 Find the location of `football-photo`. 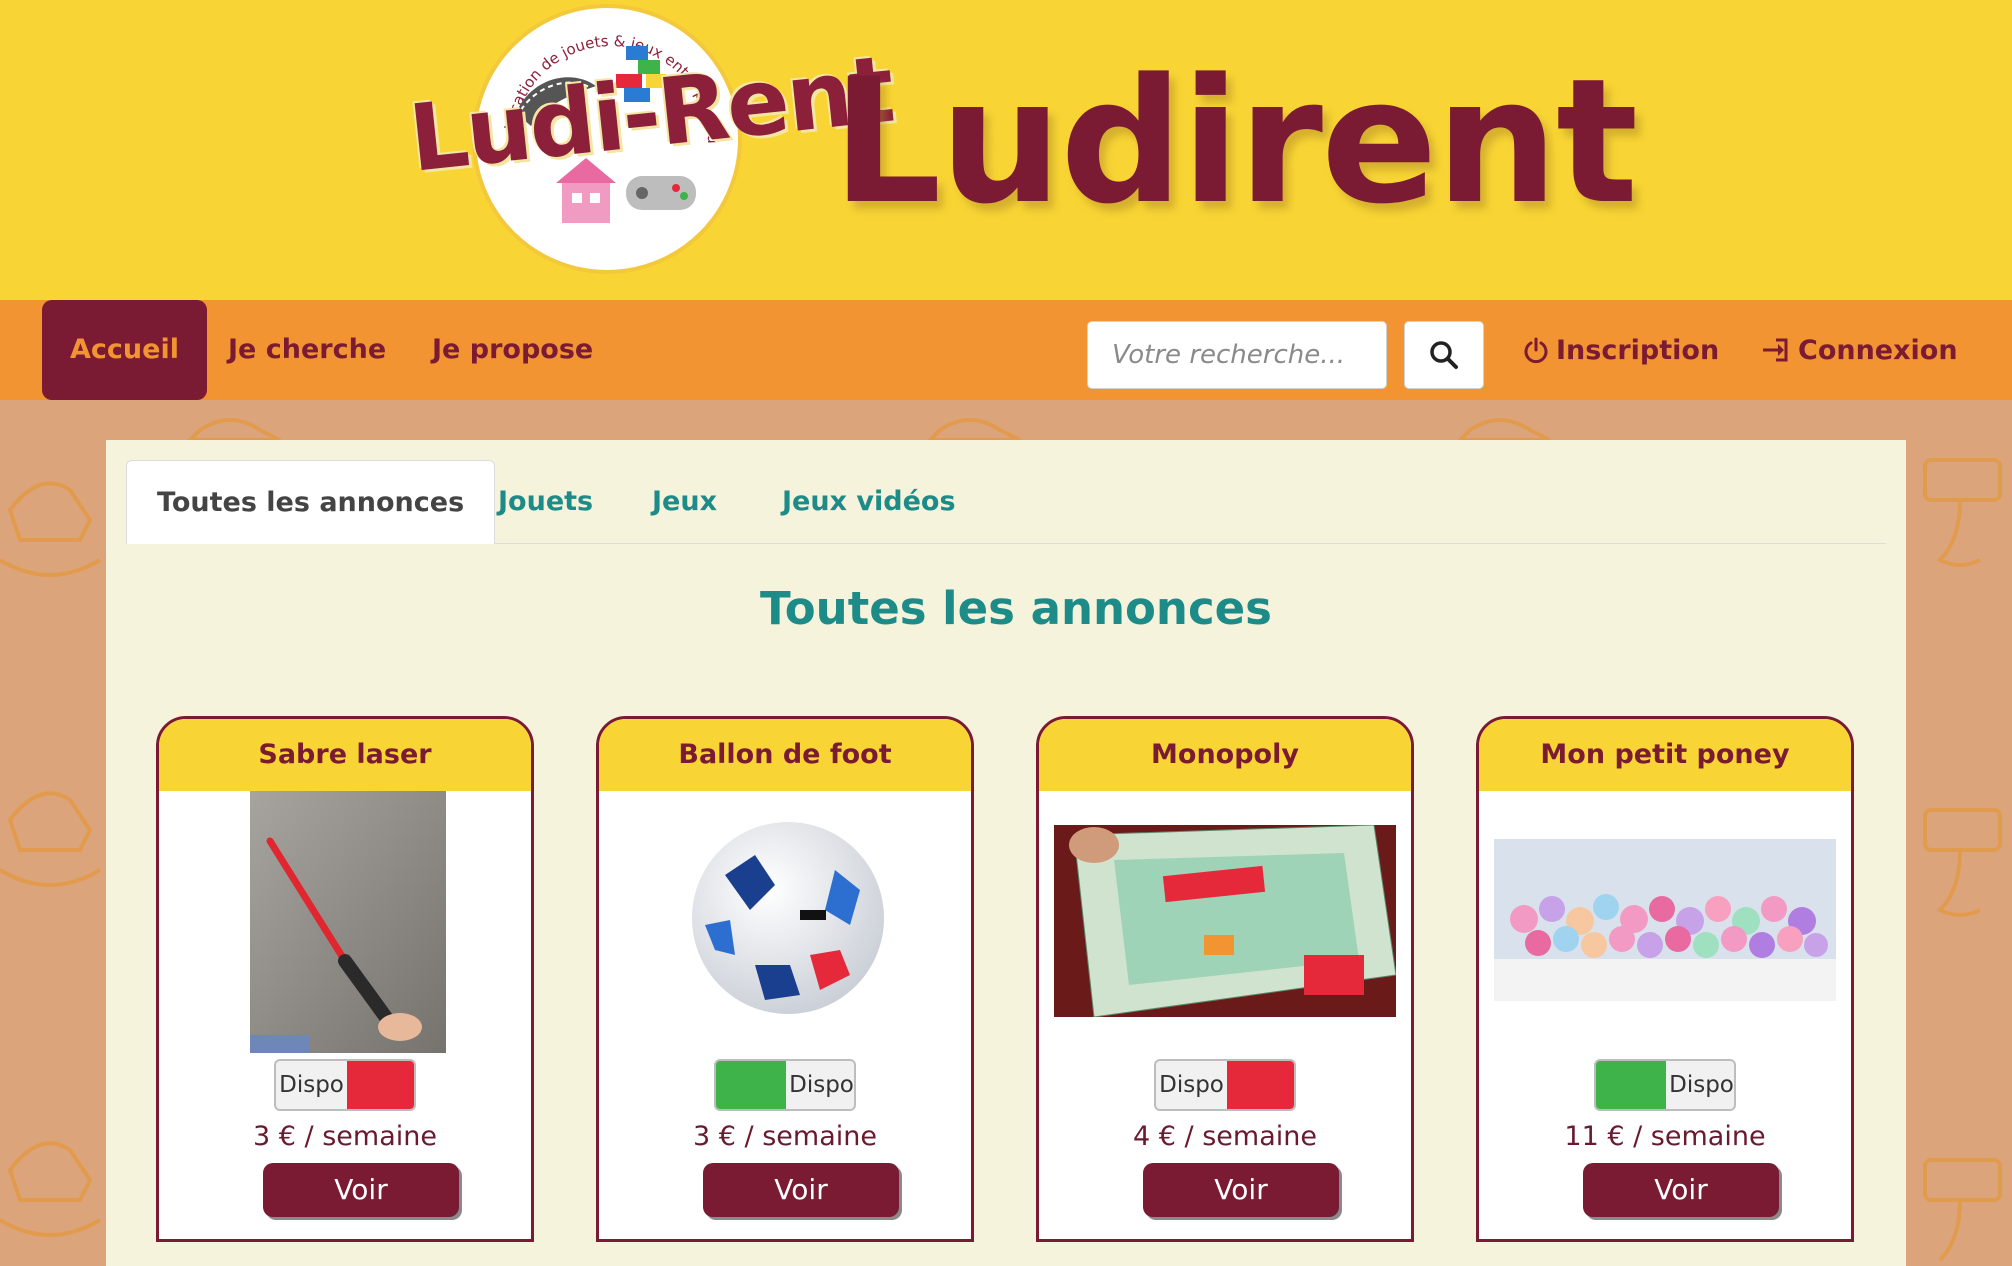

football-photo is located at coordinates (788, 918).